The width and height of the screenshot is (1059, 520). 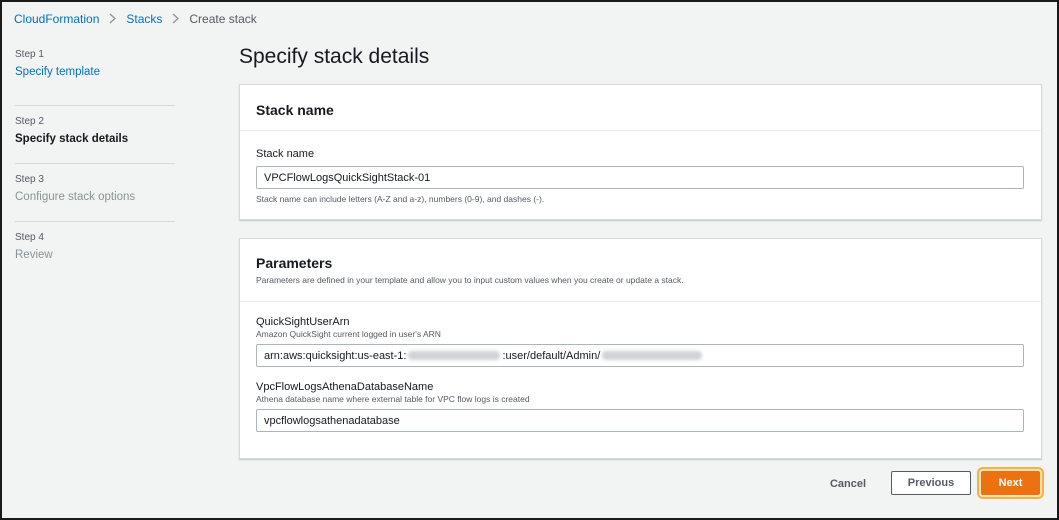 What do you see at coordinates (285, 154) in the screenshot?
I see `field-label: Stack name` at bounding box center [285, 154].